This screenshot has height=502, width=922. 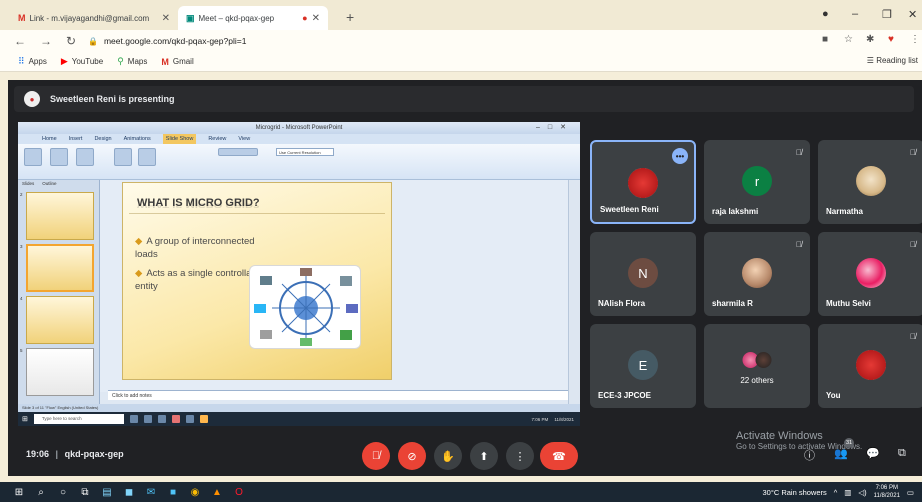 I want to click on menu-icon: ⋮, so click(x=915, y=39).